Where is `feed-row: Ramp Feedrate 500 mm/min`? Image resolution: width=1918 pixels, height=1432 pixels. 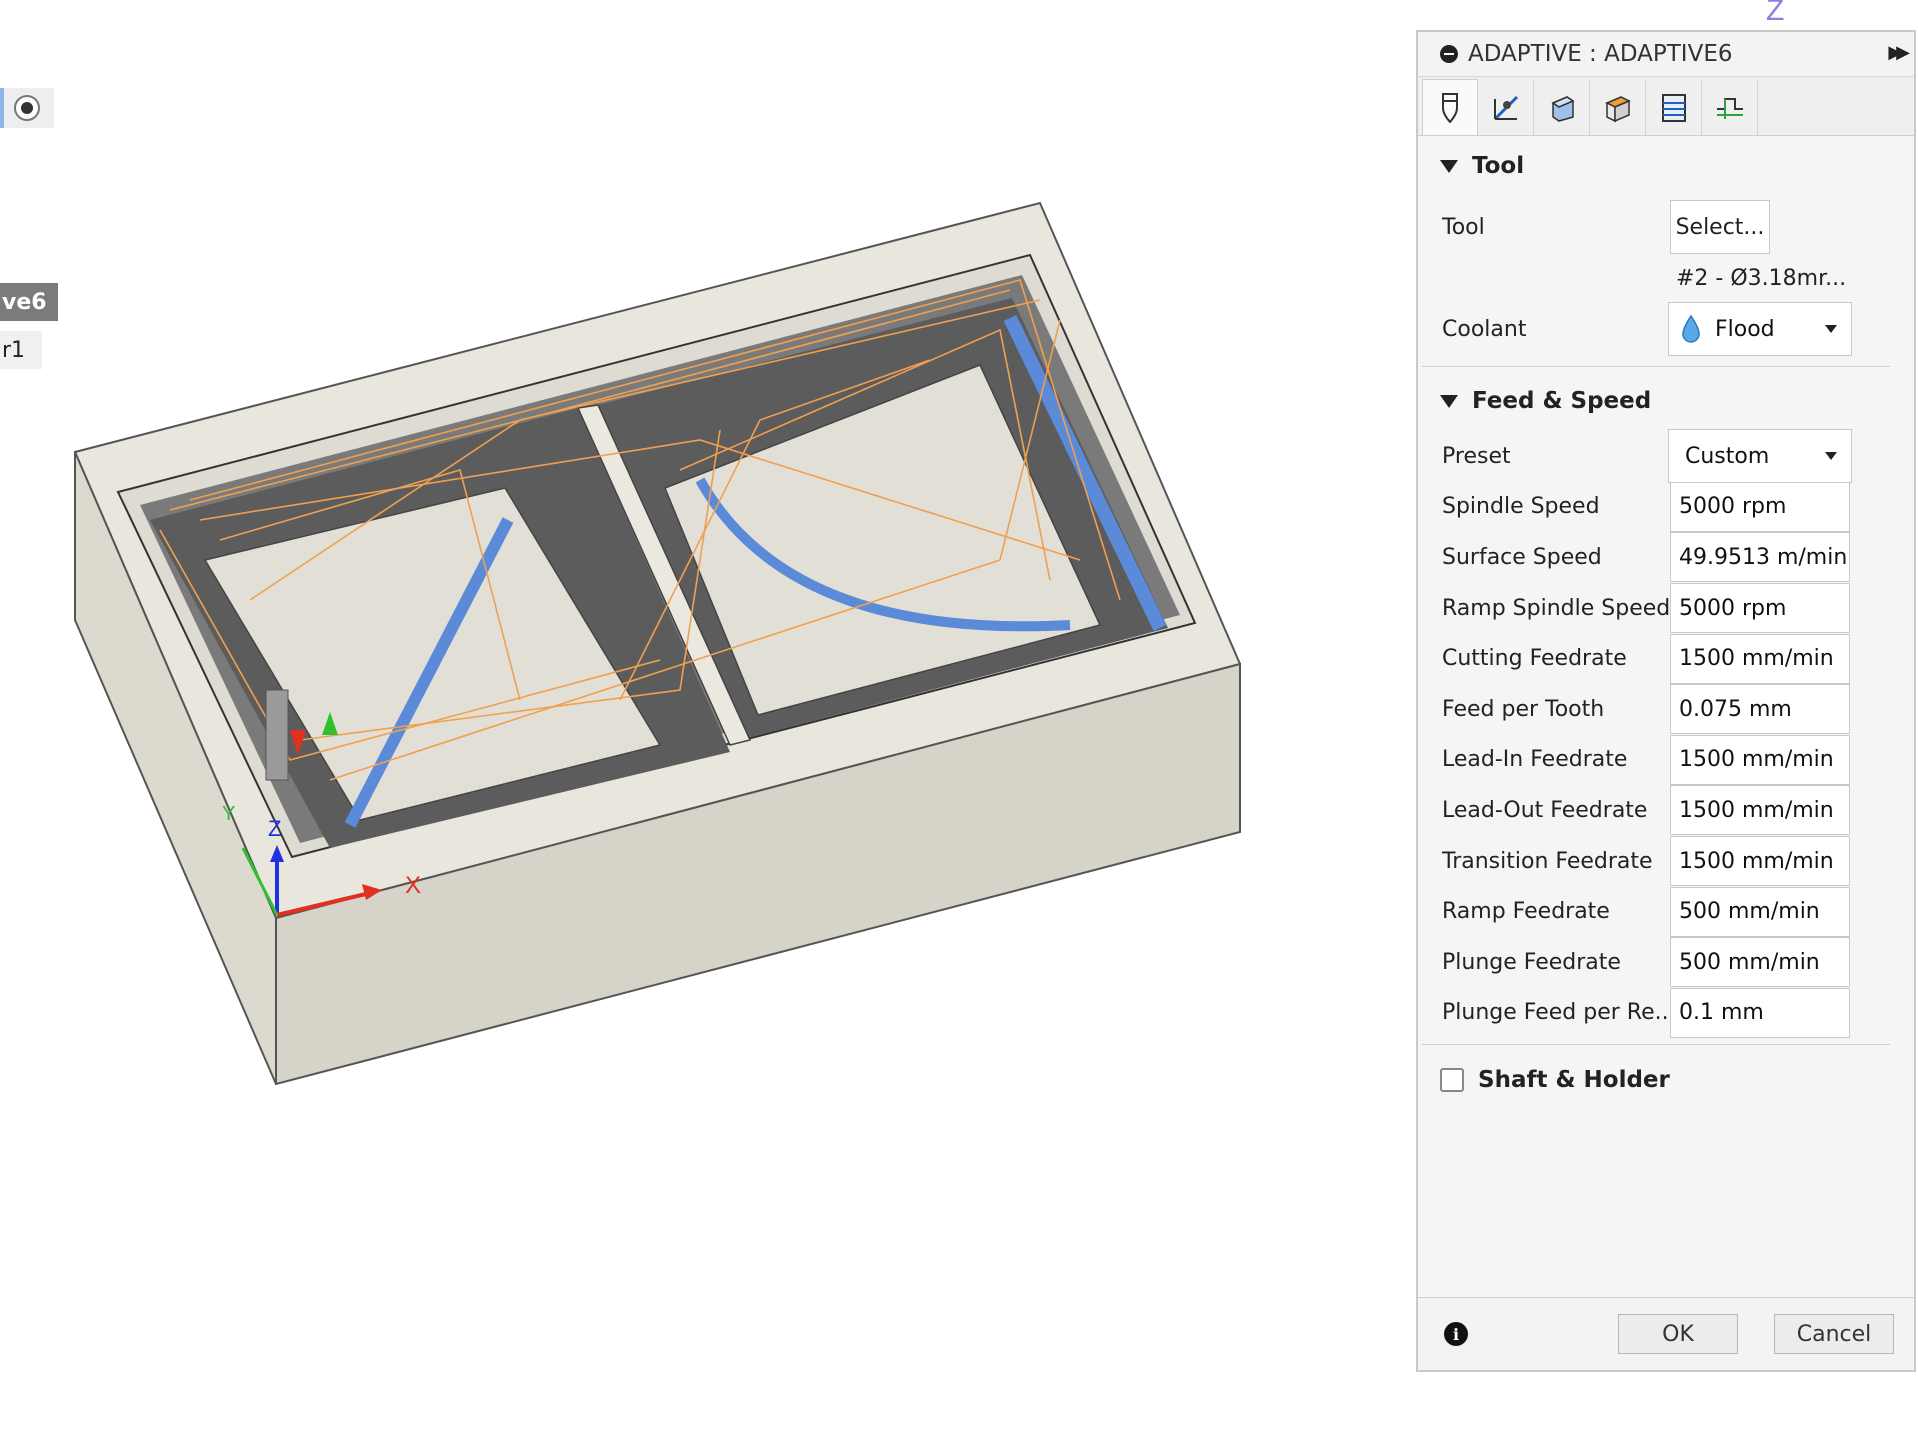
feed-row: Ramp Feedrate 500 mm/min is located at coordinates (1666, 911).